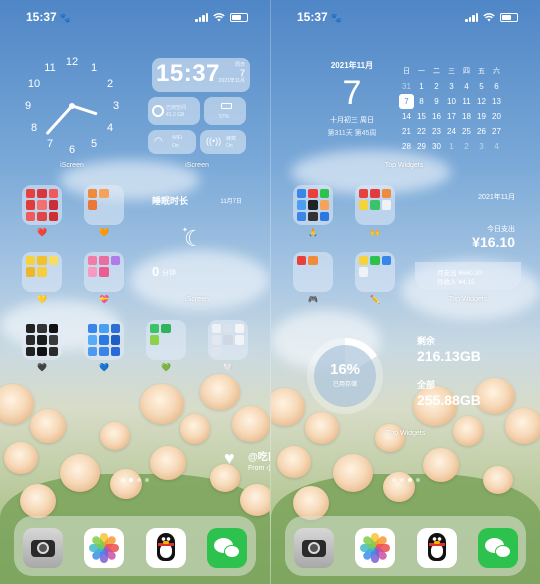 This screenshot has height=584, width=540. I want to click on storage-tile: 已用空间 41.2 GB, so click(174, 111).